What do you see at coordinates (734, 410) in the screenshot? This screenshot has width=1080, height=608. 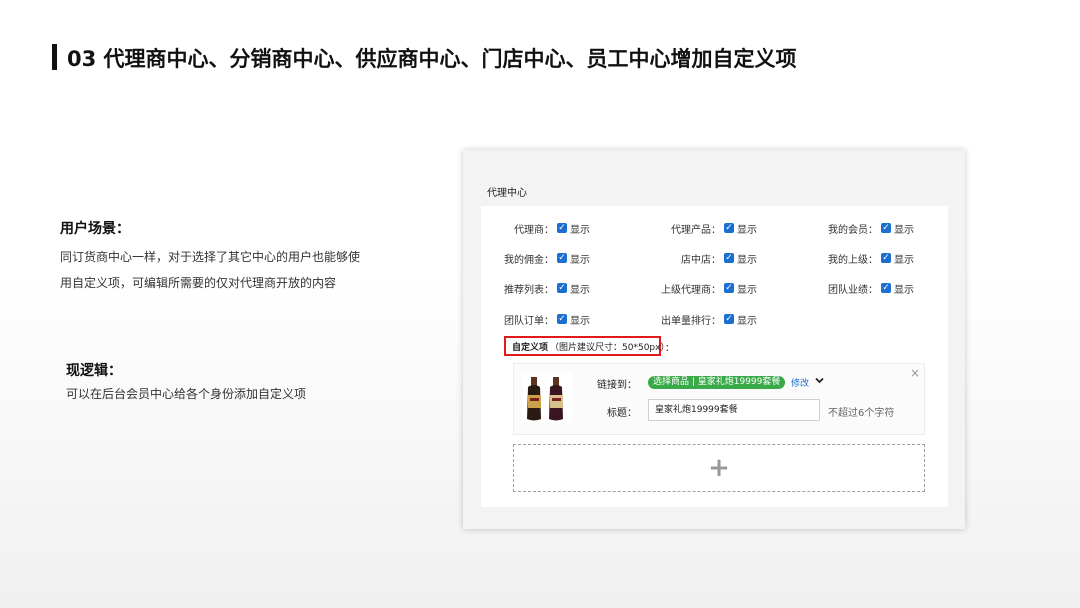 I see `title-input: 皇家礼炮19999套餐` at bounding box center [734, 410].